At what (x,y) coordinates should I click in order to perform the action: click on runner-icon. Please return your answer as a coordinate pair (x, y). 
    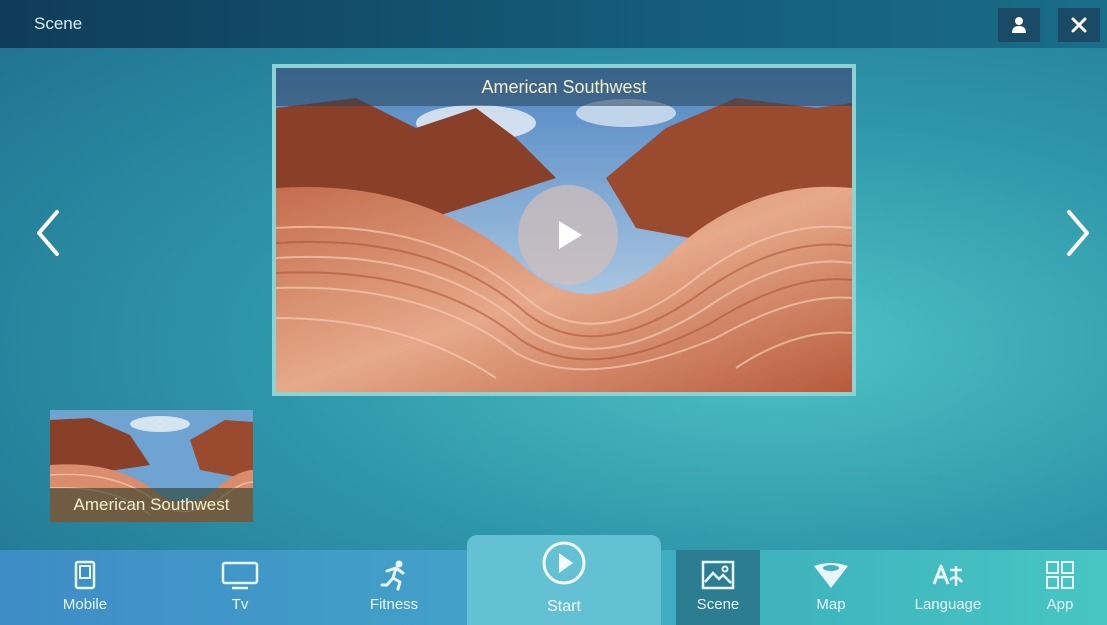
    Looking at the image, I should click on (392, 575).